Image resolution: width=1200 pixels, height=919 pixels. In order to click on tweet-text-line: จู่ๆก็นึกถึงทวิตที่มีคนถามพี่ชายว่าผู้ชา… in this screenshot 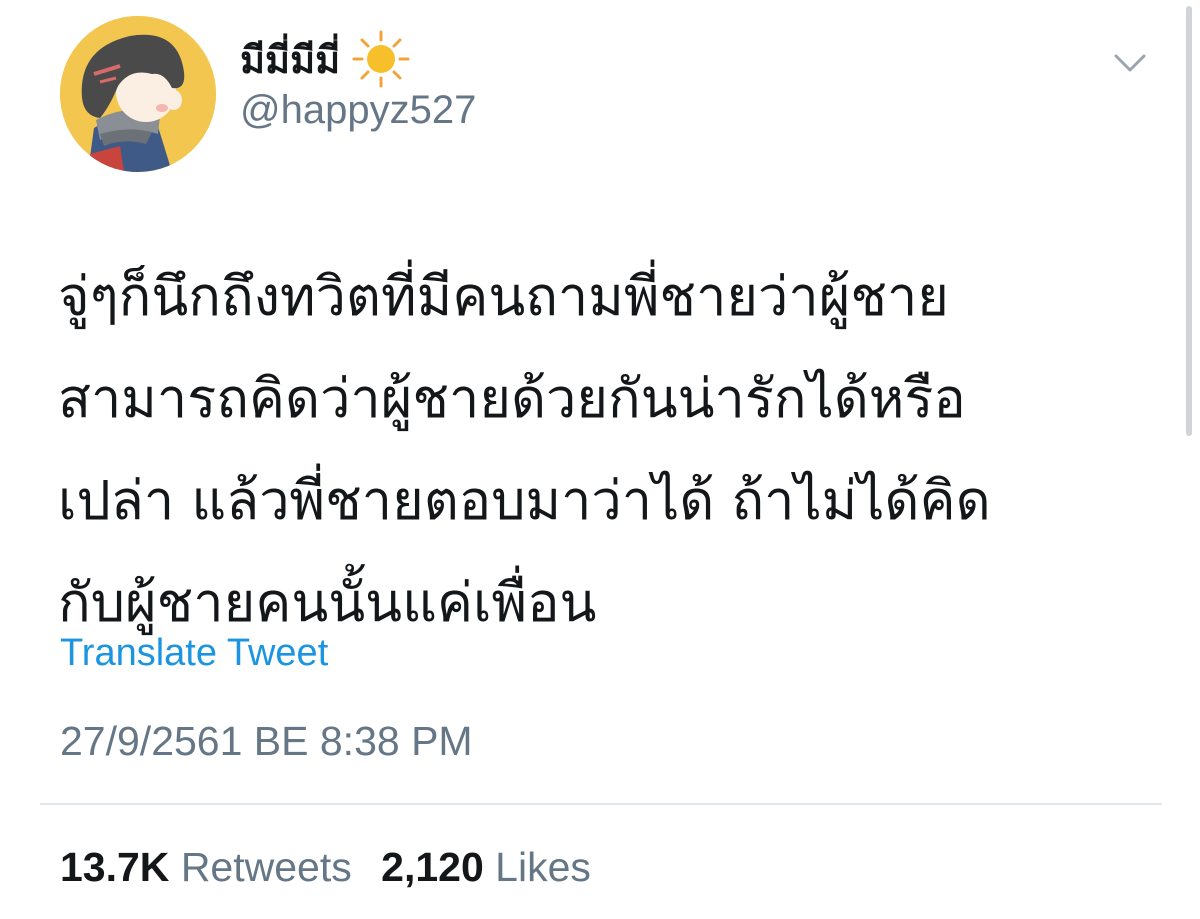, I will do `click(503, 296)`.